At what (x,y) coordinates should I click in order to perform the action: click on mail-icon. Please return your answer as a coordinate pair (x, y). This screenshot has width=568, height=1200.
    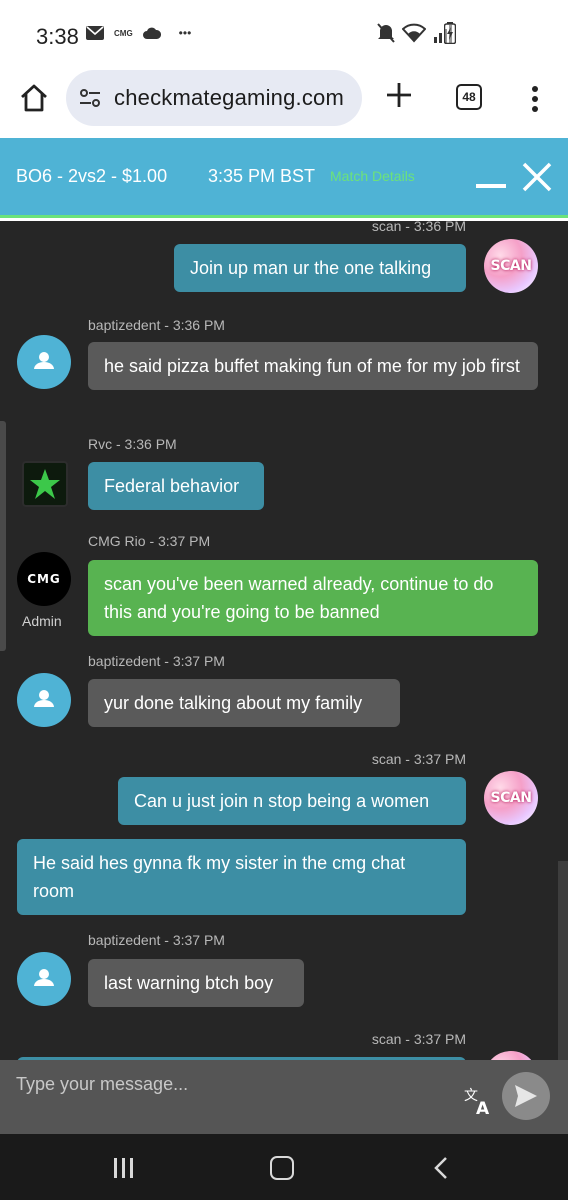
    Looking at the image, I should click on (95, 33).